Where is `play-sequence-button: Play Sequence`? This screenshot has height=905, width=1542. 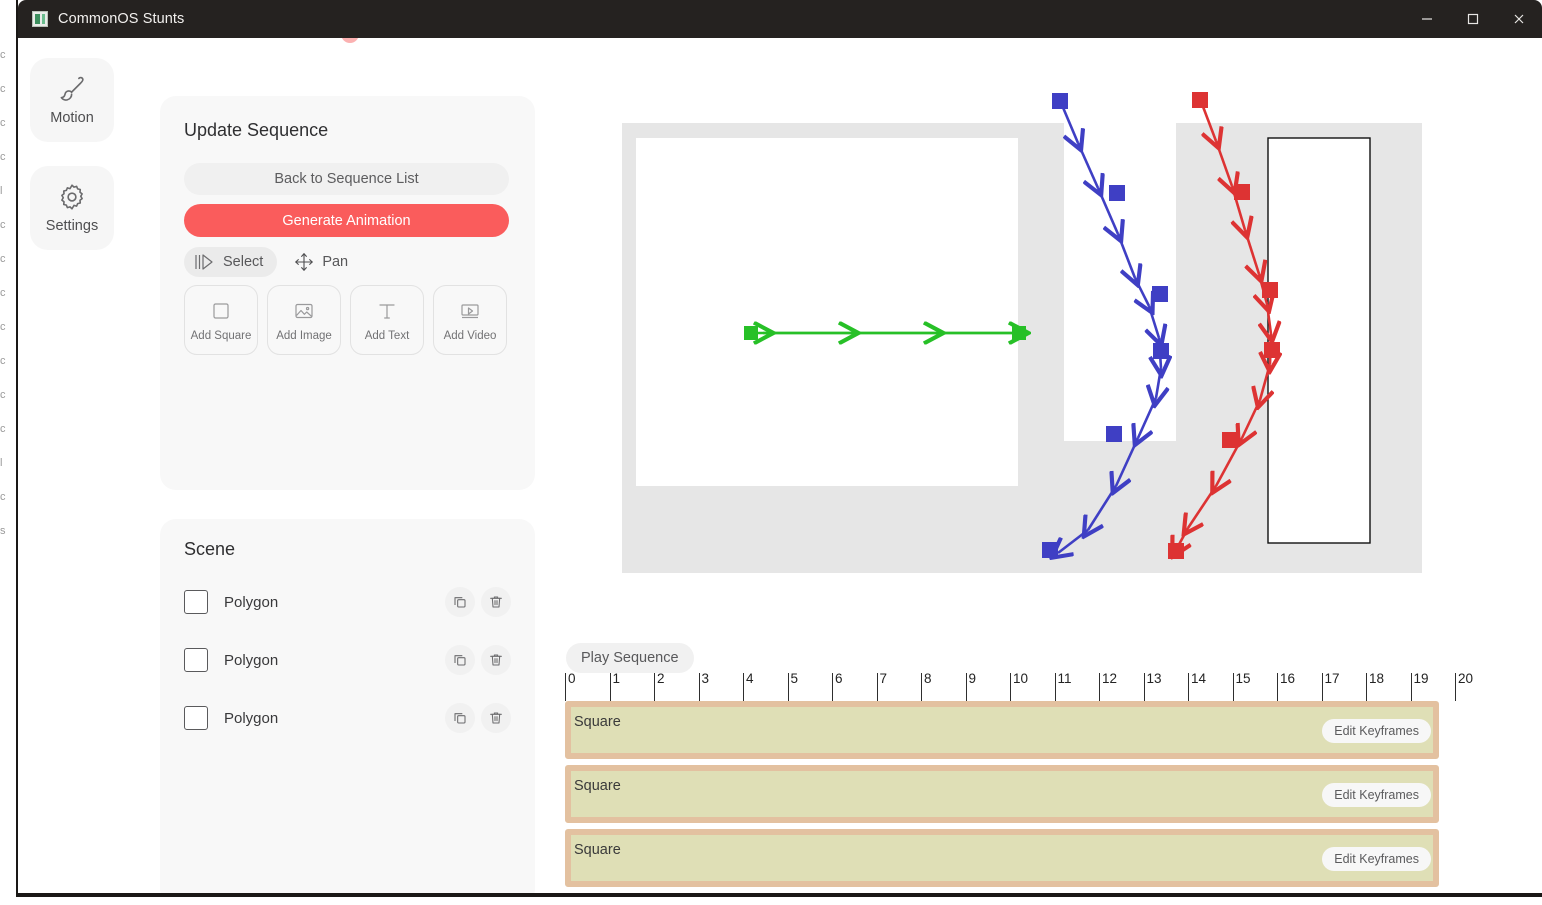 play-sequence-button: Play Sequence is located at coordinates (630, 658).